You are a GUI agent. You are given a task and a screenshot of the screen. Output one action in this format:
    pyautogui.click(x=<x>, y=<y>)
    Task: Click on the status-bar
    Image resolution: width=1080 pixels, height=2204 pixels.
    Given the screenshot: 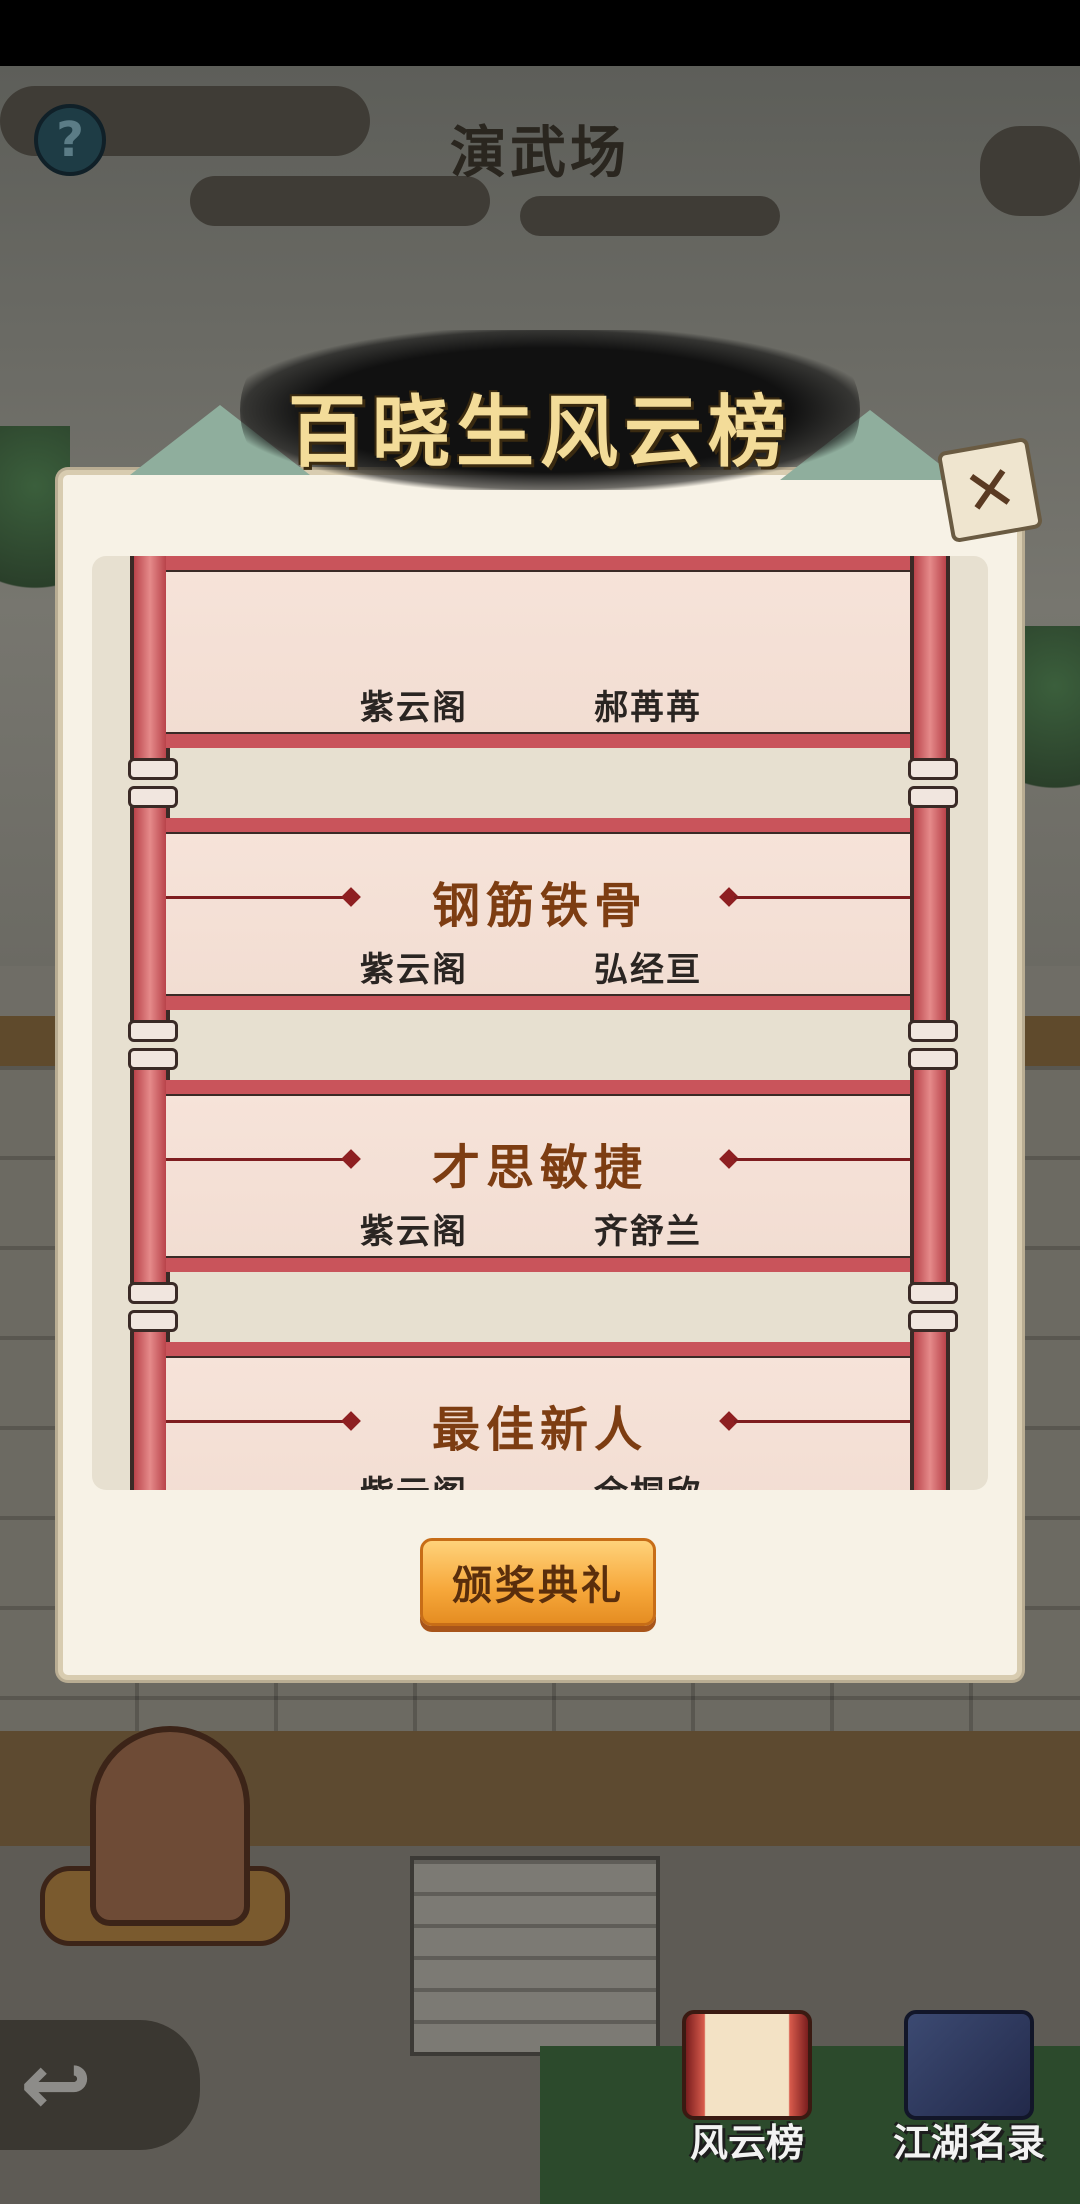 What is the action you would take?
    pyautogui.click(x=540, y=33)
    